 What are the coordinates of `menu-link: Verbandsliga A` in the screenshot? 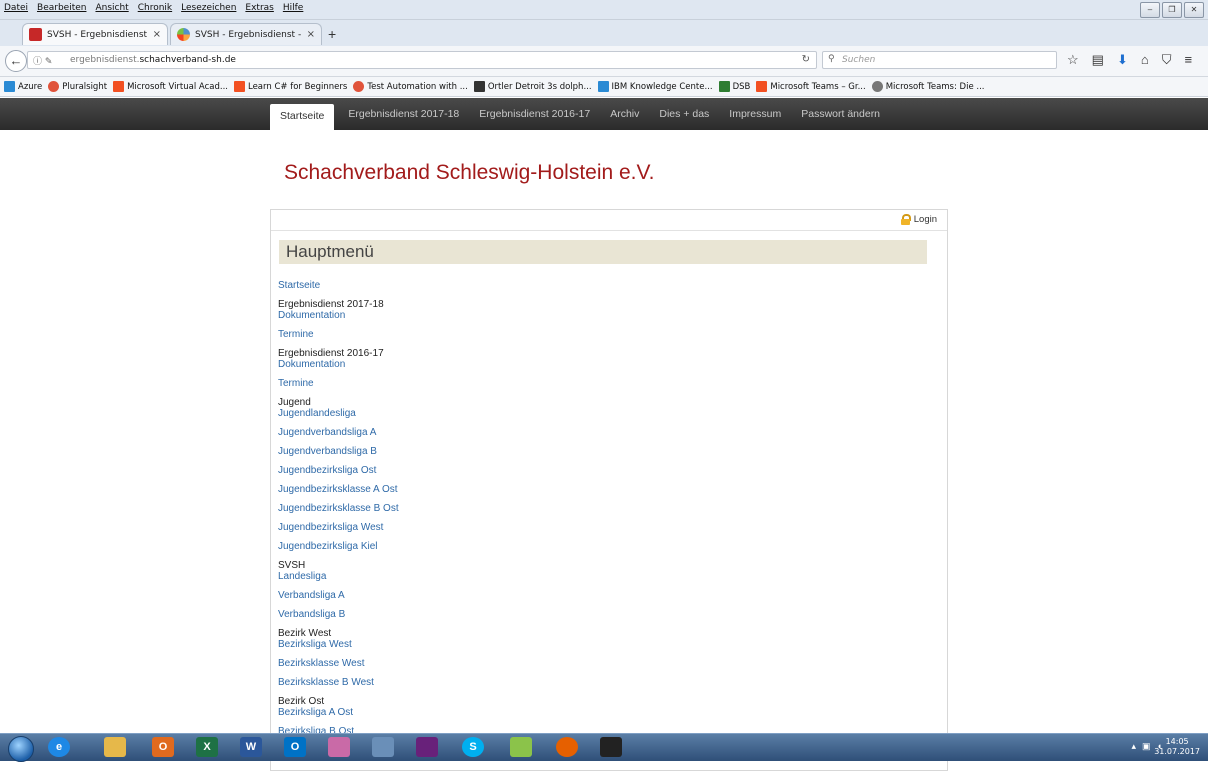 It's located at (478, 595).